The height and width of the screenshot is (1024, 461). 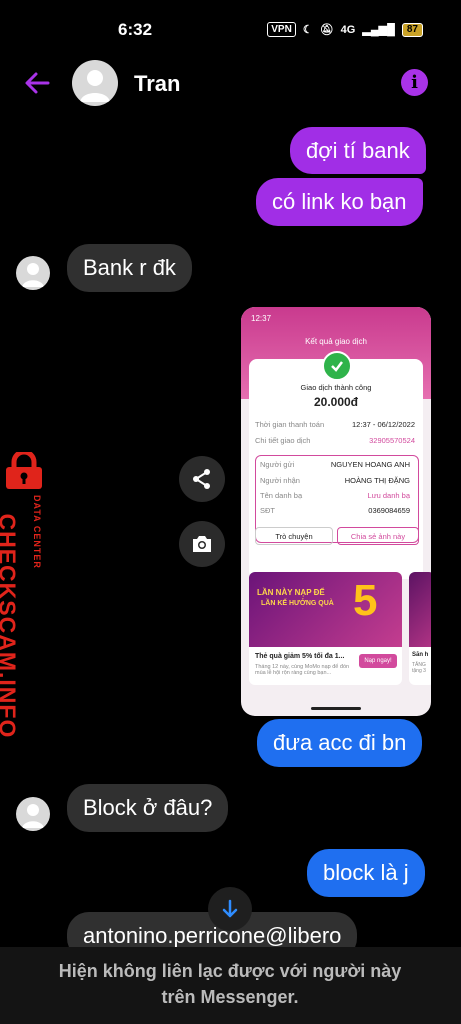 I want to click on notice-line-1: Hiện không liên lạc được với người này, so click(x=230, y=971).